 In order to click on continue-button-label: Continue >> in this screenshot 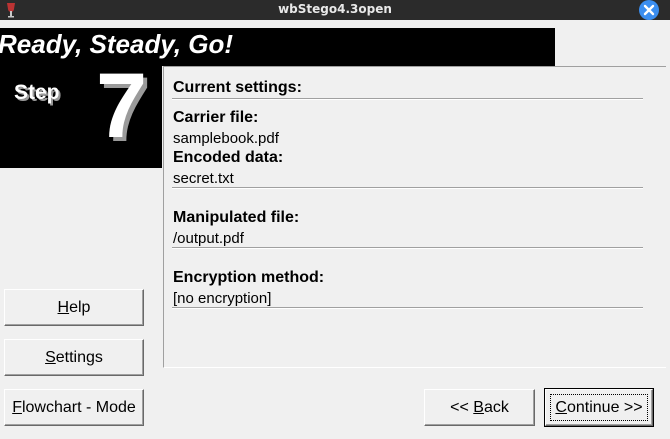, I will do `click(599, 407)`.